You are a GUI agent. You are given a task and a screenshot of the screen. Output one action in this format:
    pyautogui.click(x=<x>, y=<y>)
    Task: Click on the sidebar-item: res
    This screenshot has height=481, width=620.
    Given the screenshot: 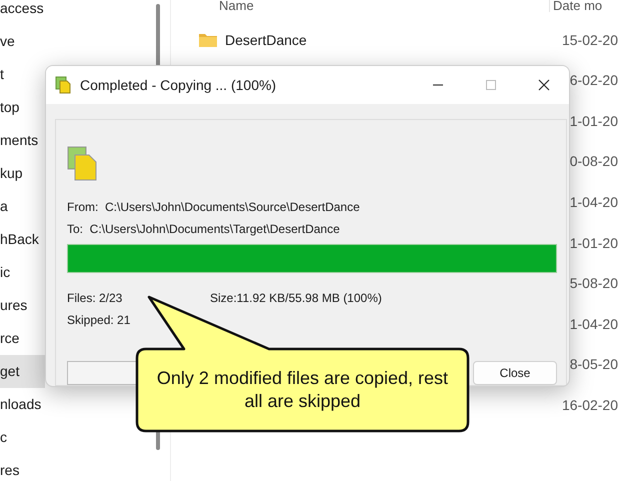 What is the action you would take?
    pyautogui.click(x=22, y=467)
    